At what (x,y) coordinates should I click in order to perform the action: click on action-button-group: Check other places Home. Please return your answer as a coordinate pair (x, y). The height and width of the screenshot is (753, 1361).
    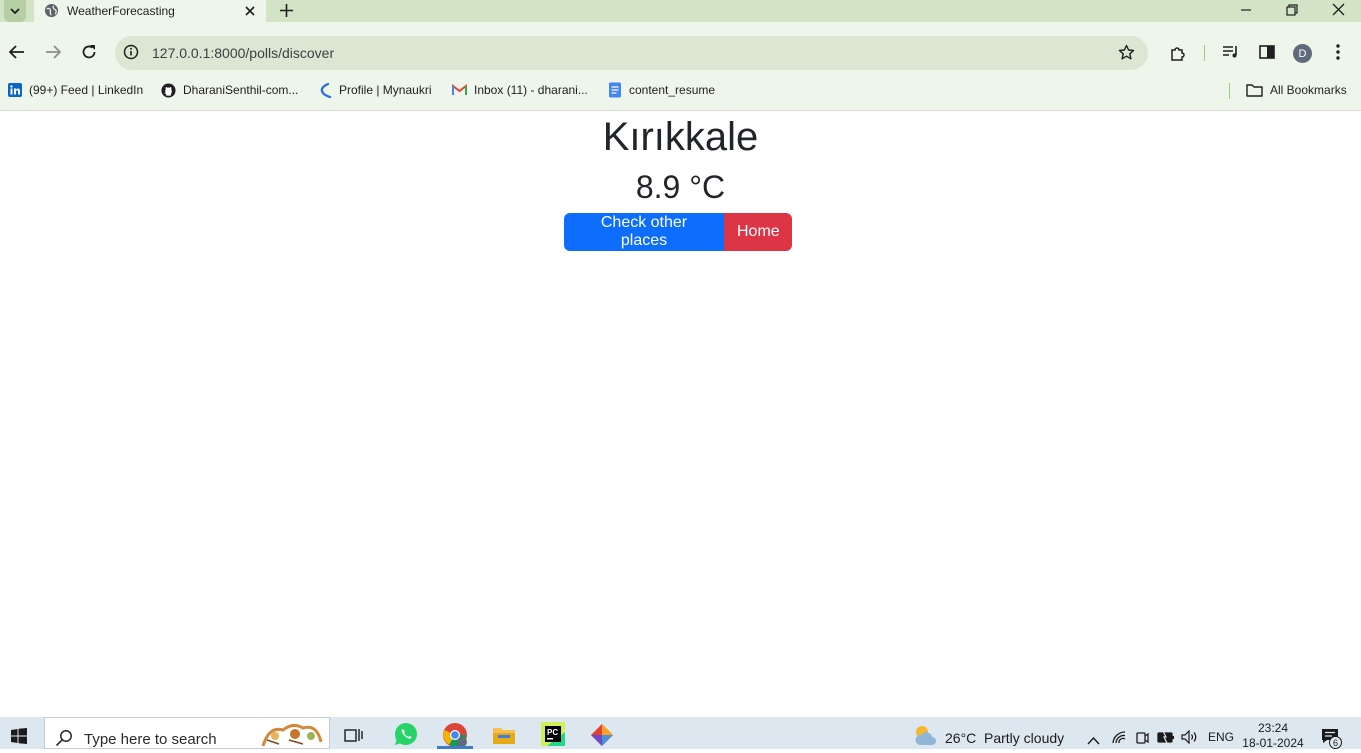
    Looking at the image, I should click on (678, 232).